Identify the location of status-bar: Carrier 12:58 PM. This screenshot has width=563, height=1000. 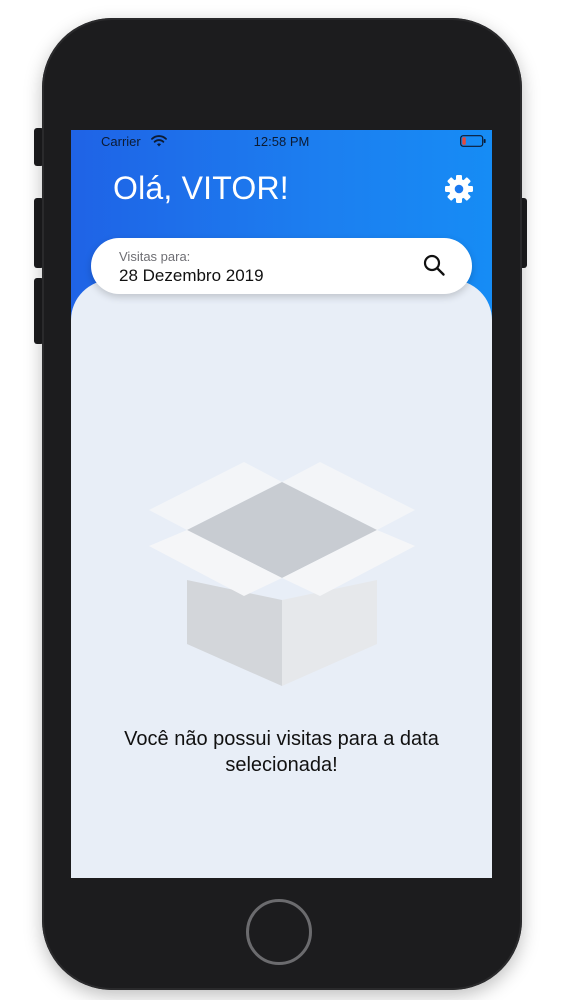
(281, 141).